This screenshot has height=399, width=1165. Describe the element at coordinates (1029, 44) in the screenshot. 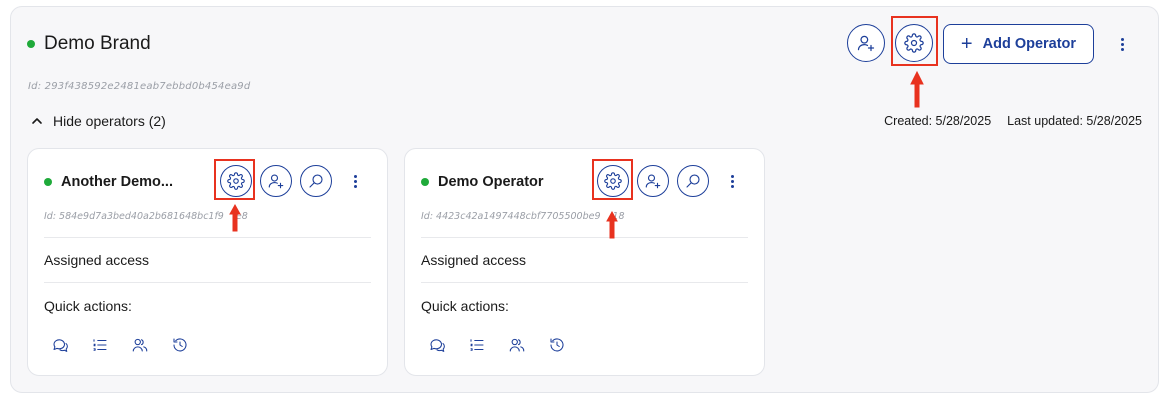

I see `add-operator-label: Add Operator` at that location.